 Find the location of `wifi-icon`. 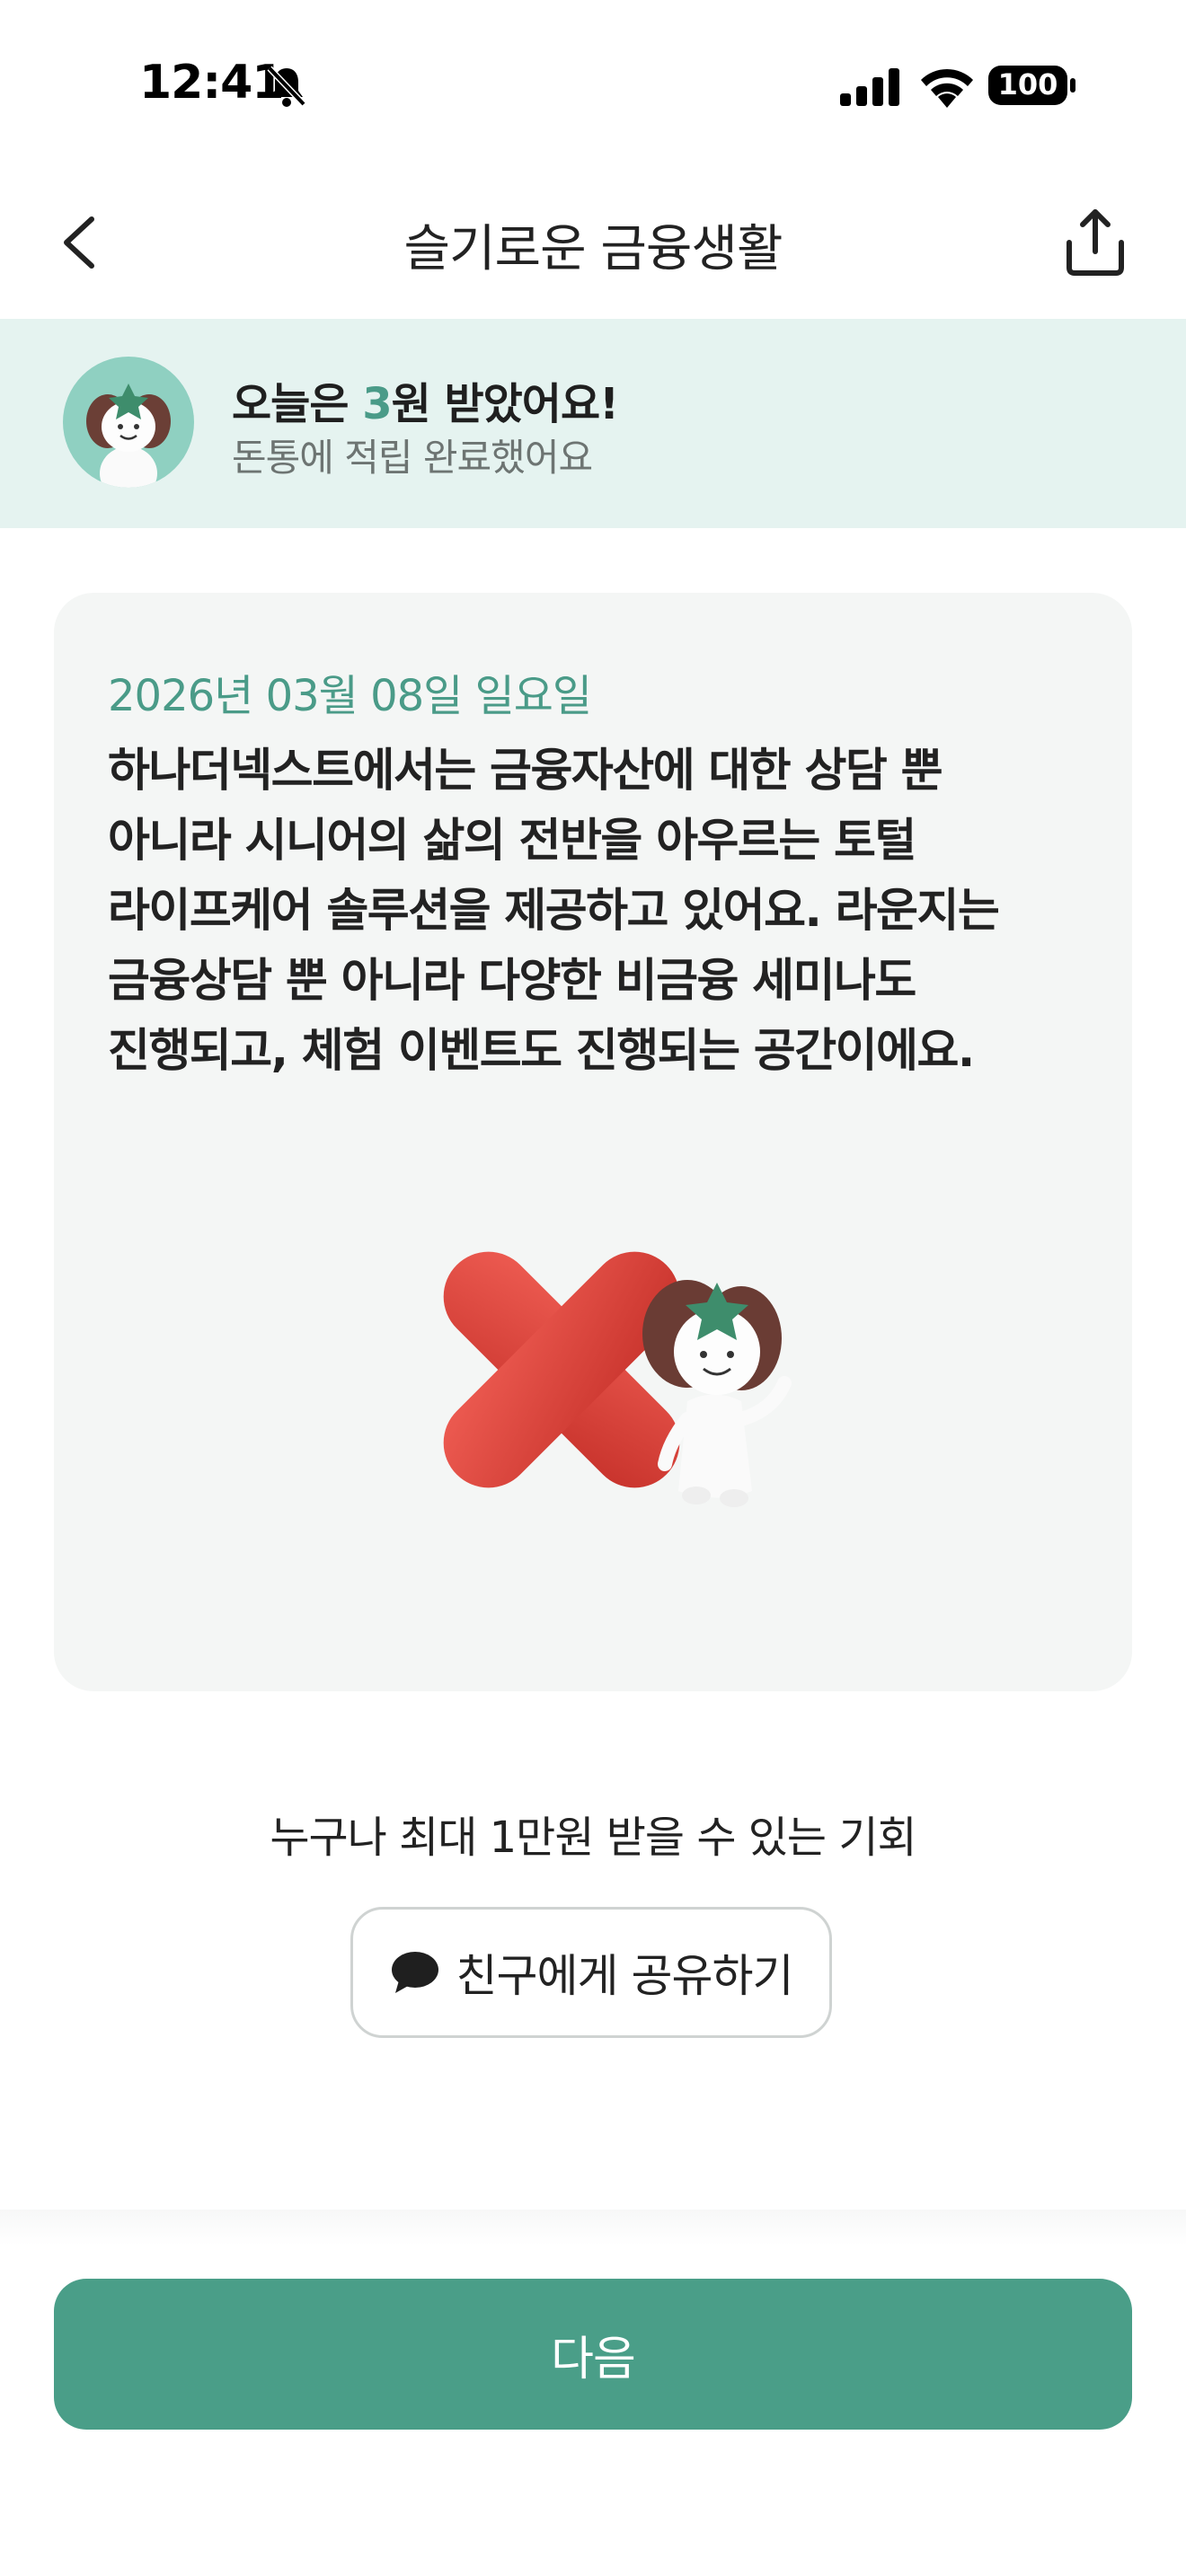

wifi-icon is located at coordinates (947, 88).